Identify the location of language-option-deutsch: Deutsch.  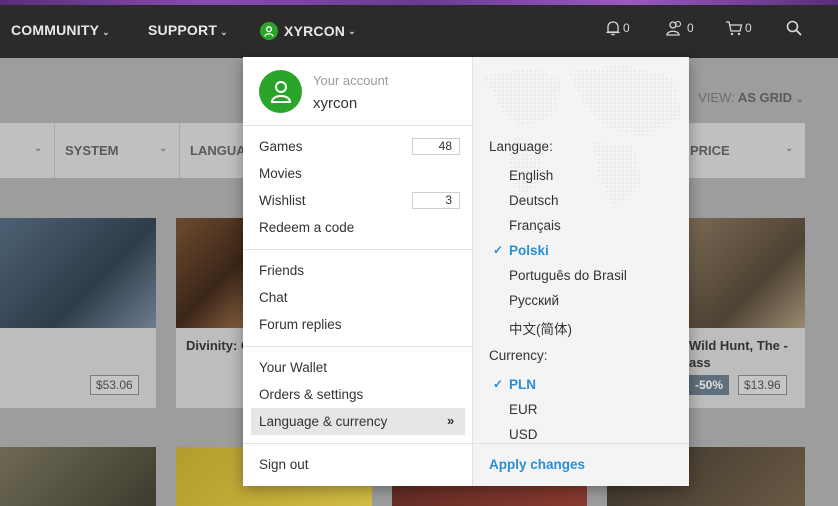
(534, 200).